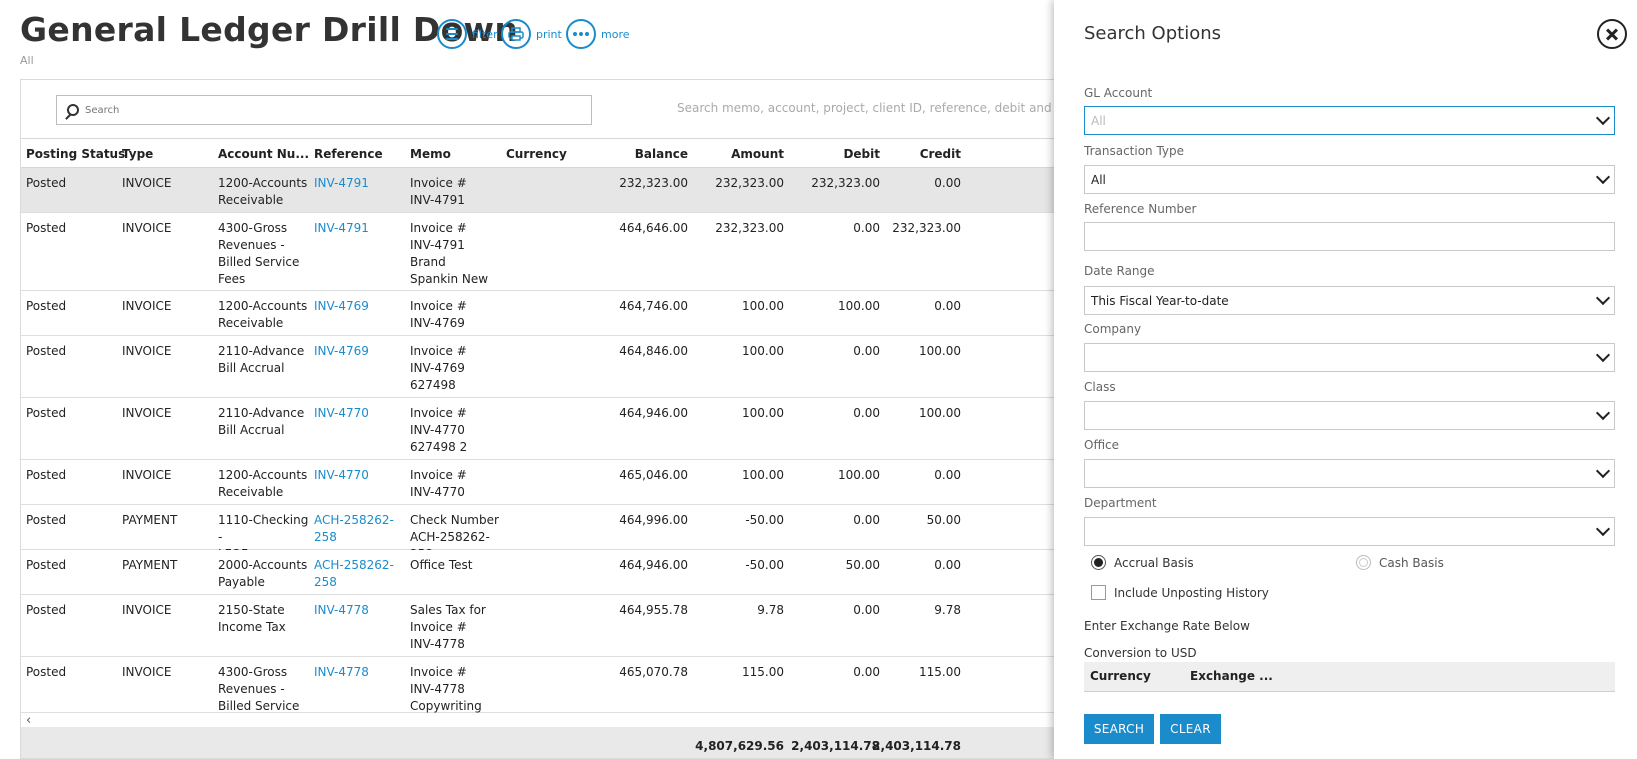  I want to click on cell-balance: 465,070.78, so click(653, 672).